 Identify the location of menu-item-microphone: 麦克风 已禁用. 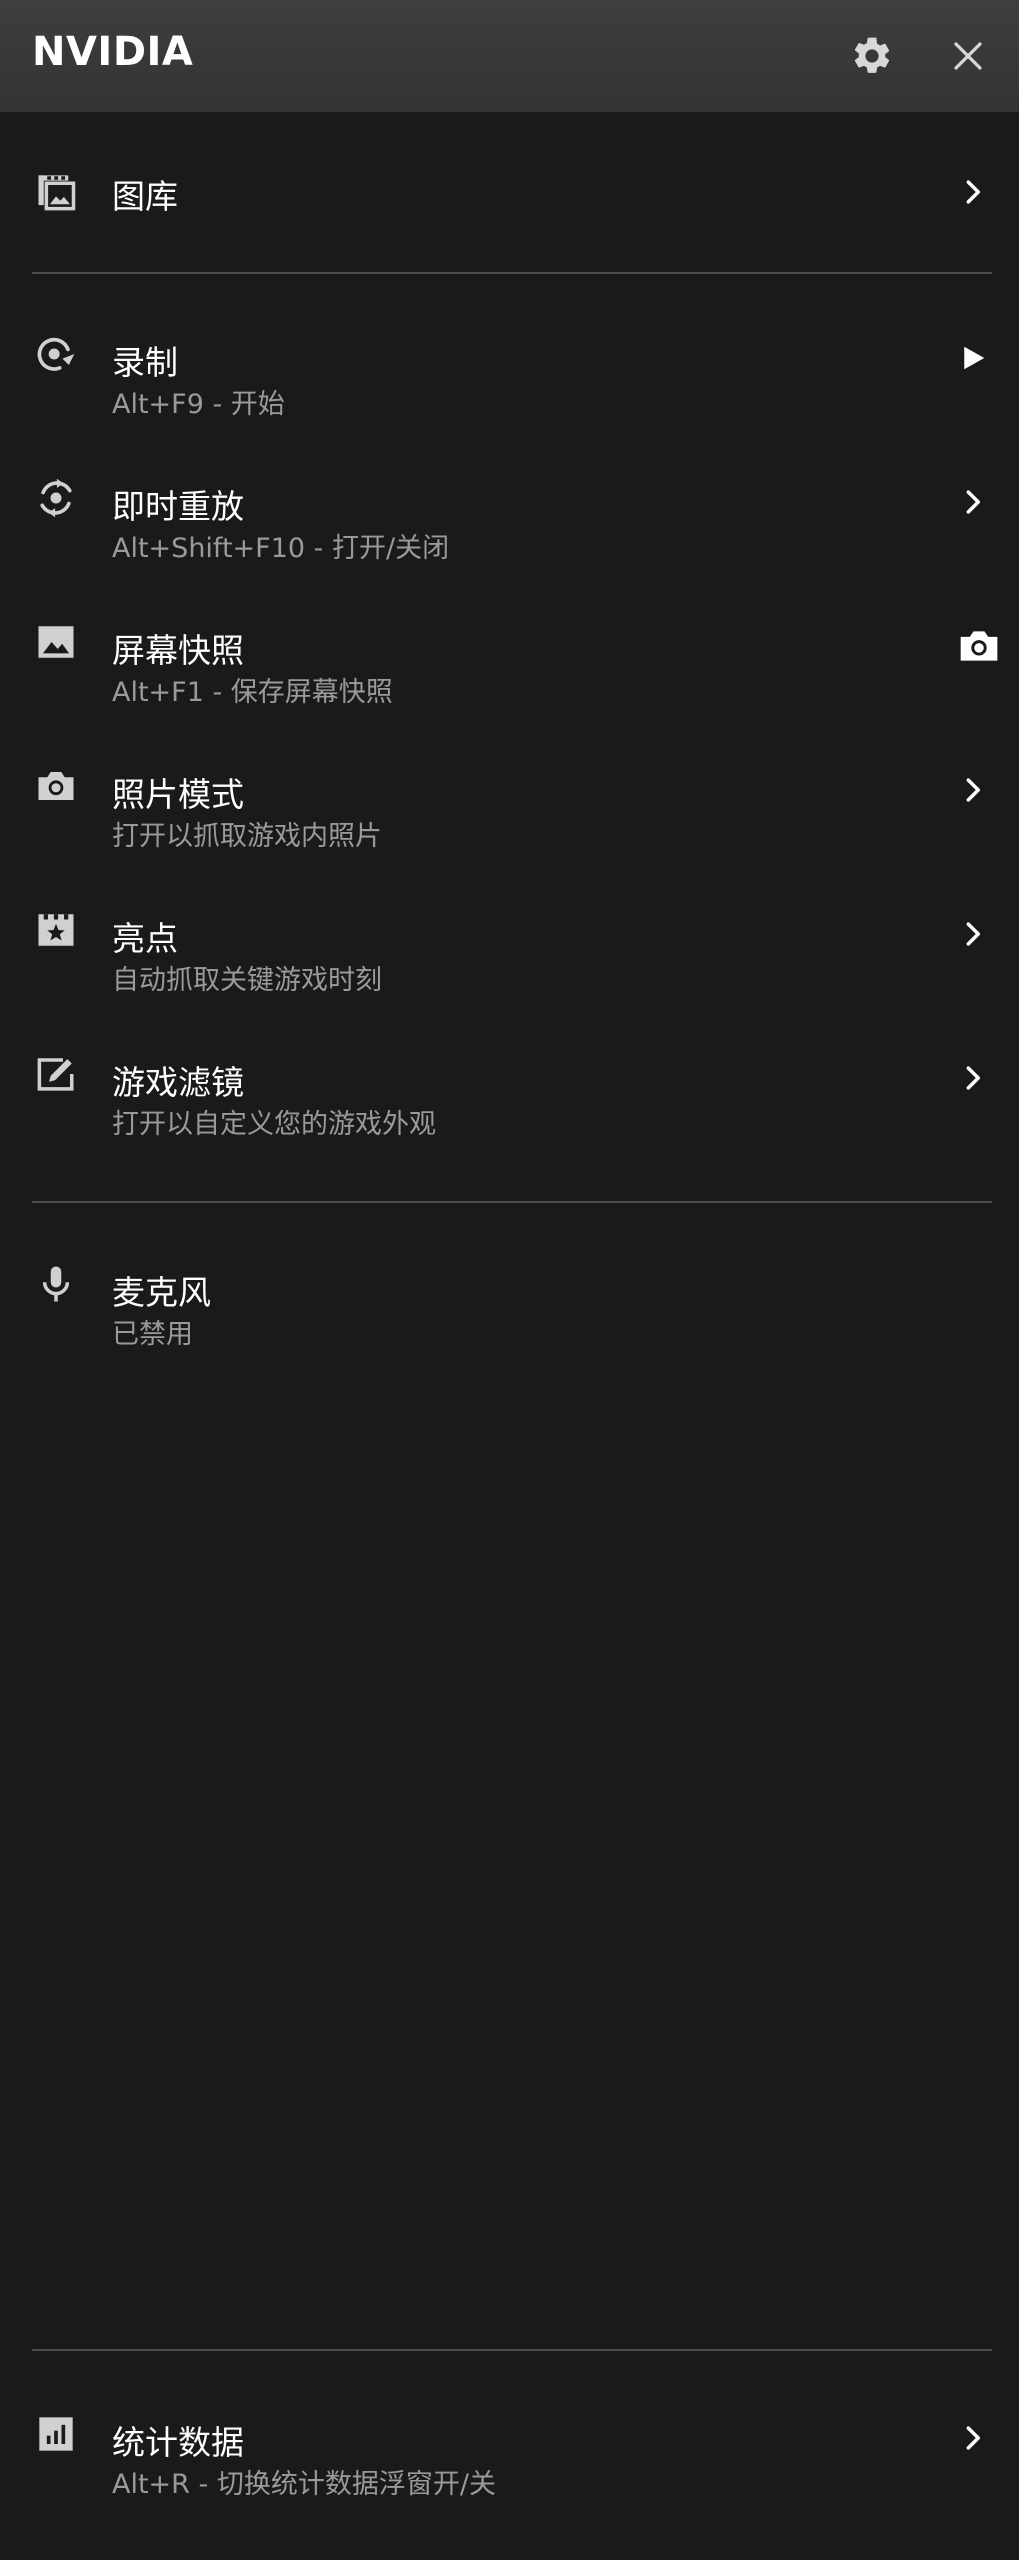
(509, 1305).